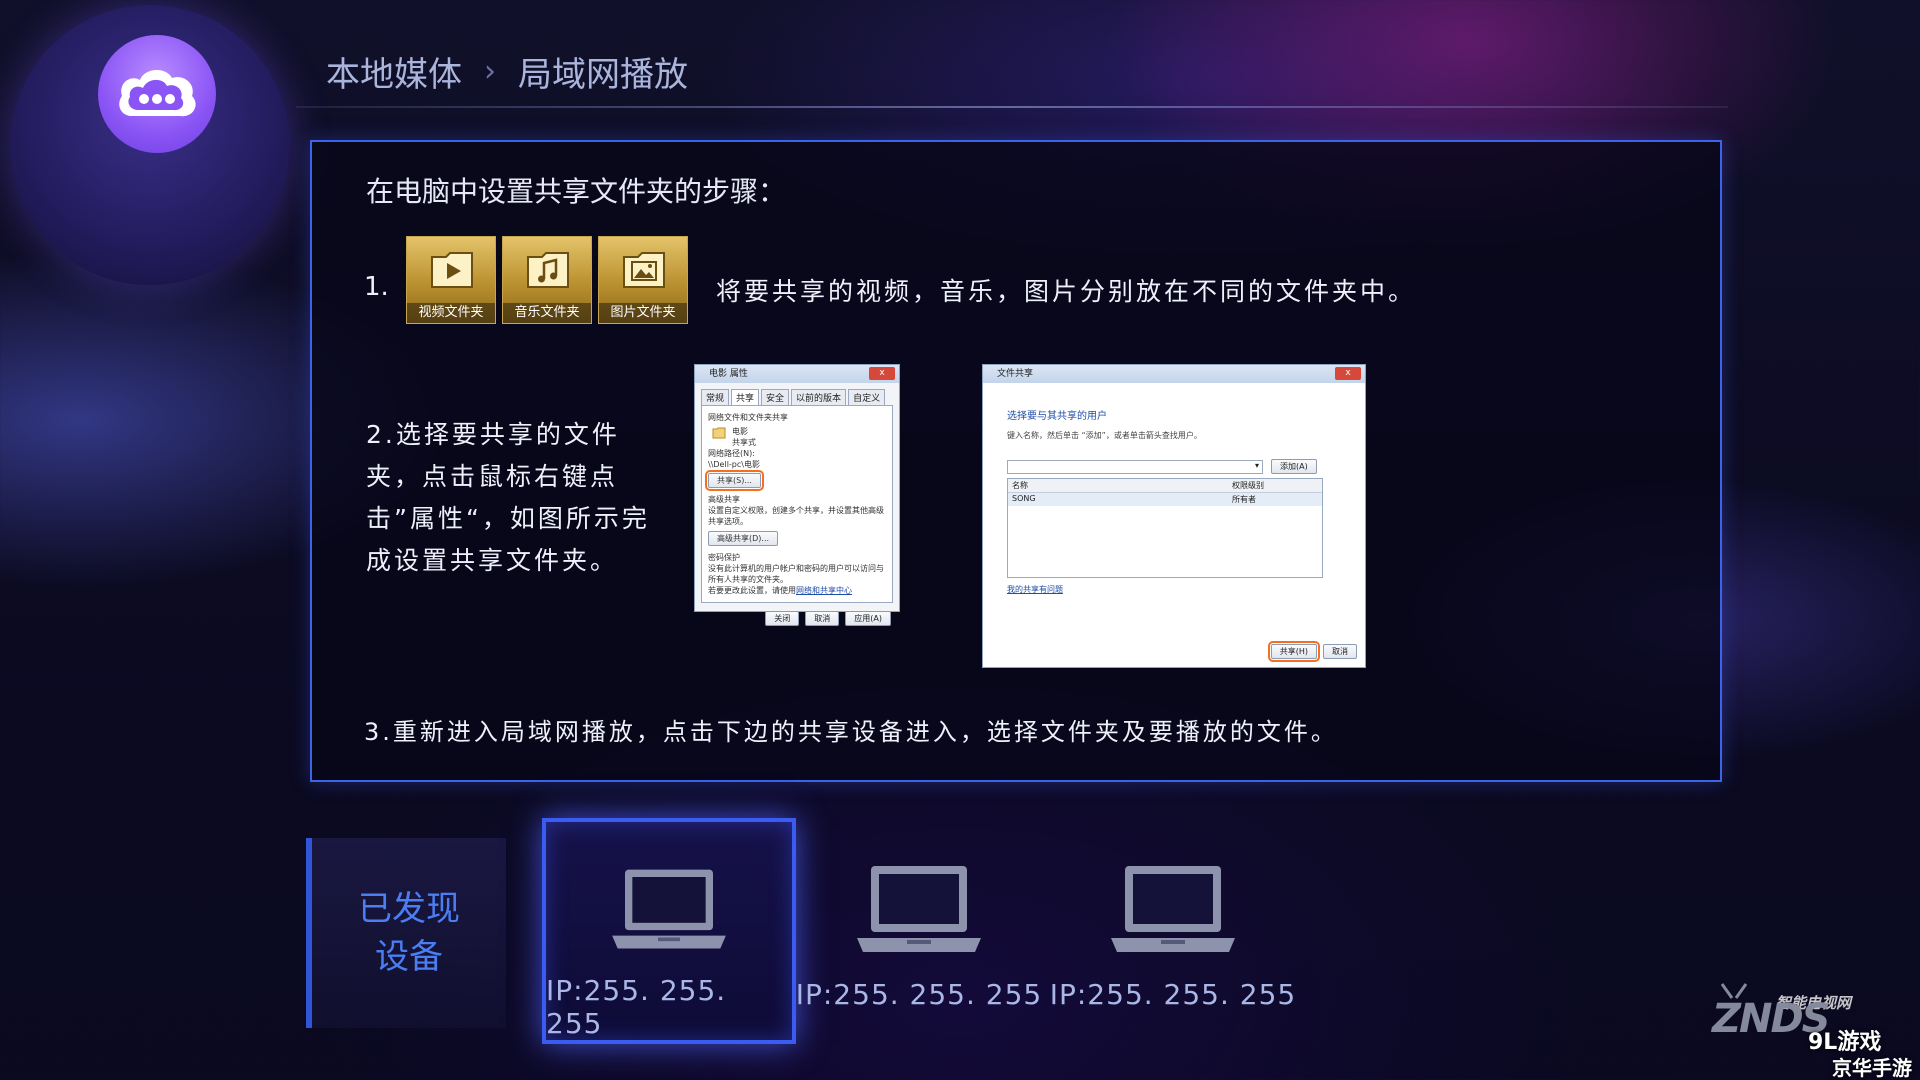  Describe the element at coordinates (819, 397) in the screenshot. I see `tab-previous-versions: 以前的版本` at that location.